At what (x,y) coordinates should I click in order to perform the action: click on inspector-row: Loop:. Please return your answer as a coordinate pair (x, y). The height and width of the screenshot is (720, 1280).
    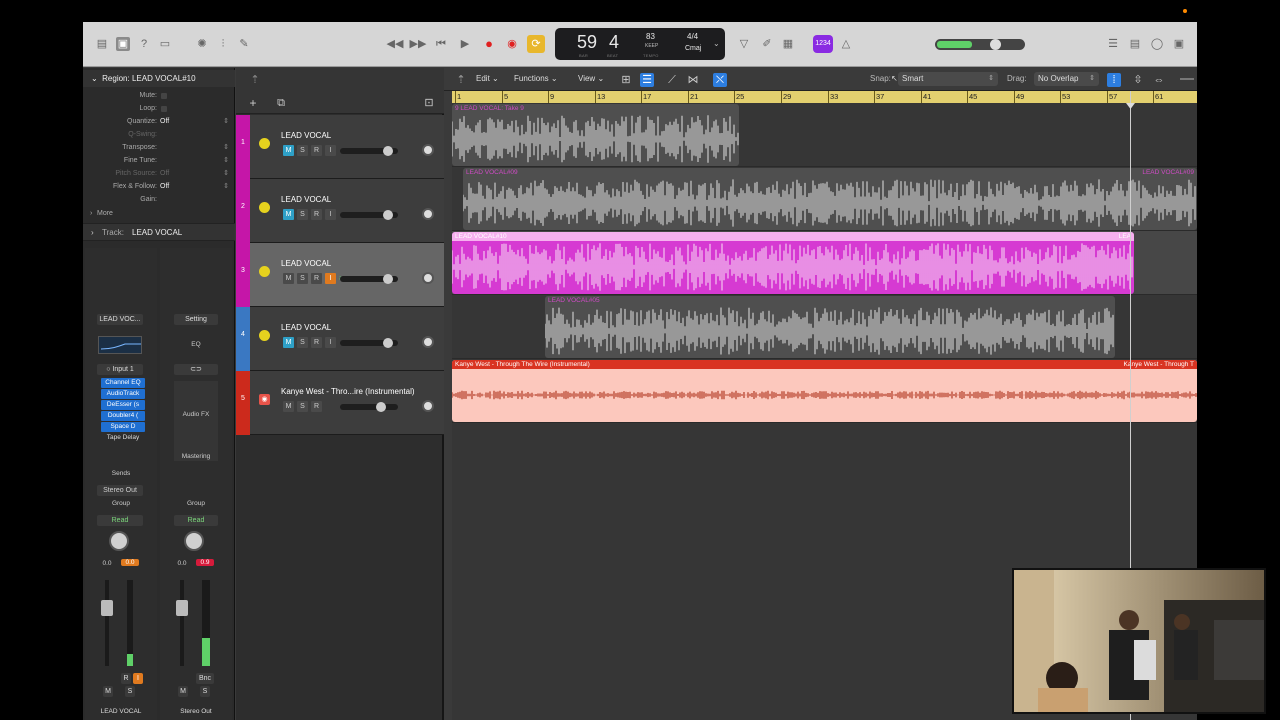
    Looking at the image, I should click on (159, 109).